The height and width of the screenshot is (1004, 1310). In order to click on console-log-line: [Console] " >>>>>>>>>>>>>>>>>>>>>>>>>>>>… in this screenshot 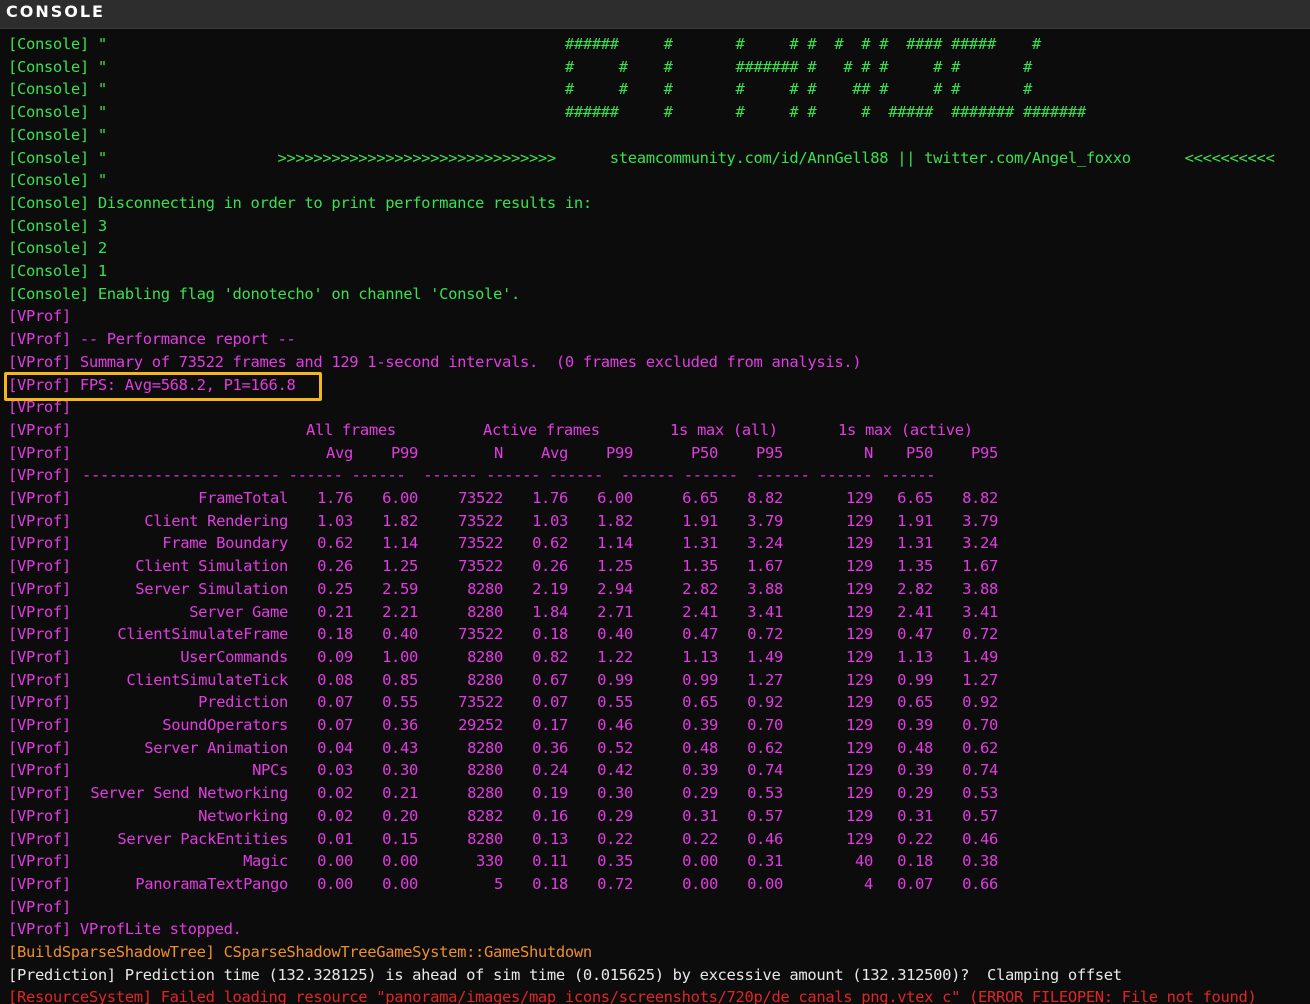, I will do `click(641, 158)`.